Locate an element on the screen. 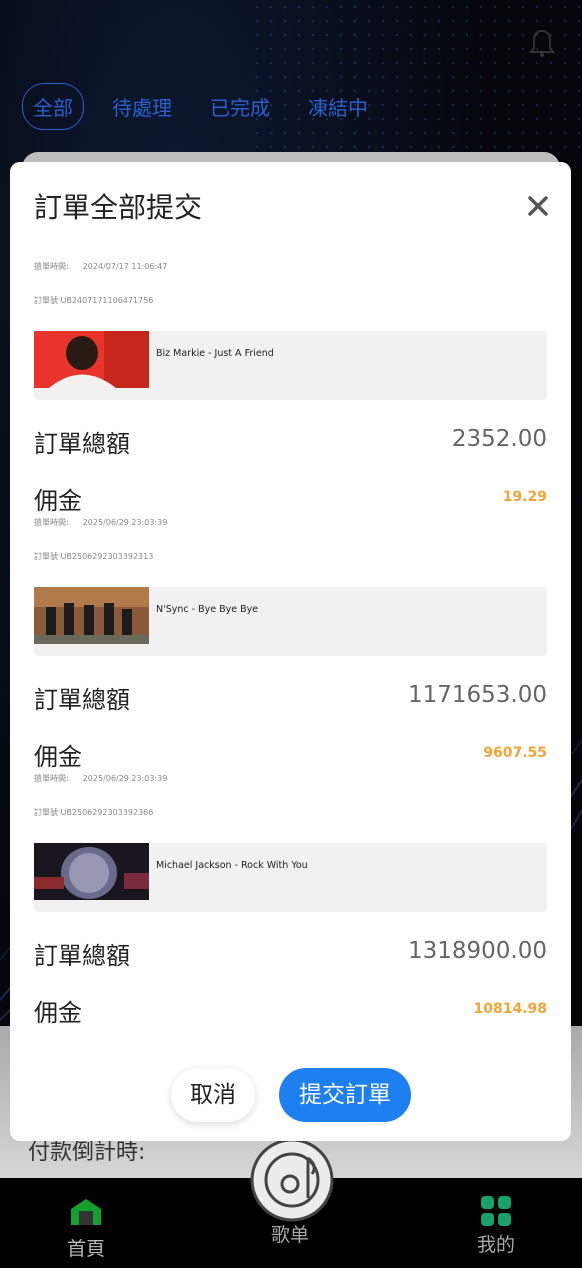 The image size is (582, 1268). commission-value: 9607.55 is located at coordinates (515, 753).